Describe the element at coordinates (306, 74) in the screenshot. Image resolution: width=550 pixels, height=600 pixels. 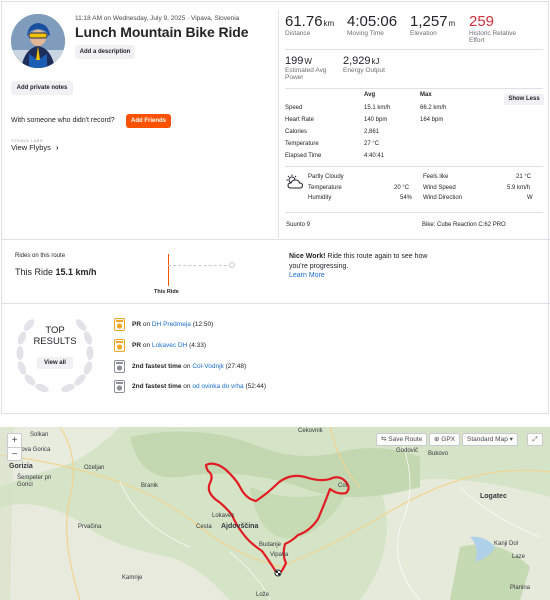
I see `power-label: Estimated Avg Power` at that location.